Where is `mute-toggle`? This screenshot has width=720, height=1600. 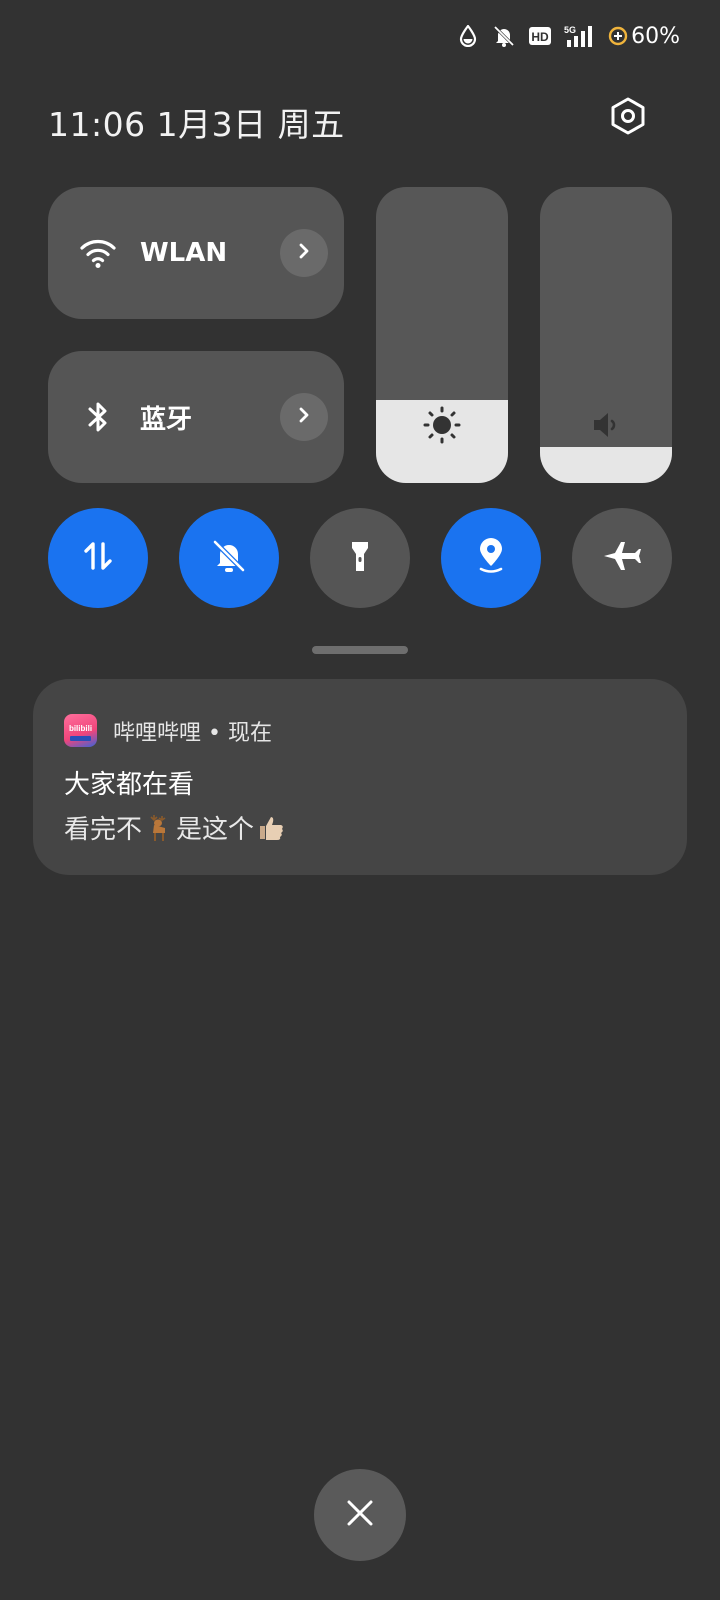 mute-toggle is located at coordinates (229, 558).